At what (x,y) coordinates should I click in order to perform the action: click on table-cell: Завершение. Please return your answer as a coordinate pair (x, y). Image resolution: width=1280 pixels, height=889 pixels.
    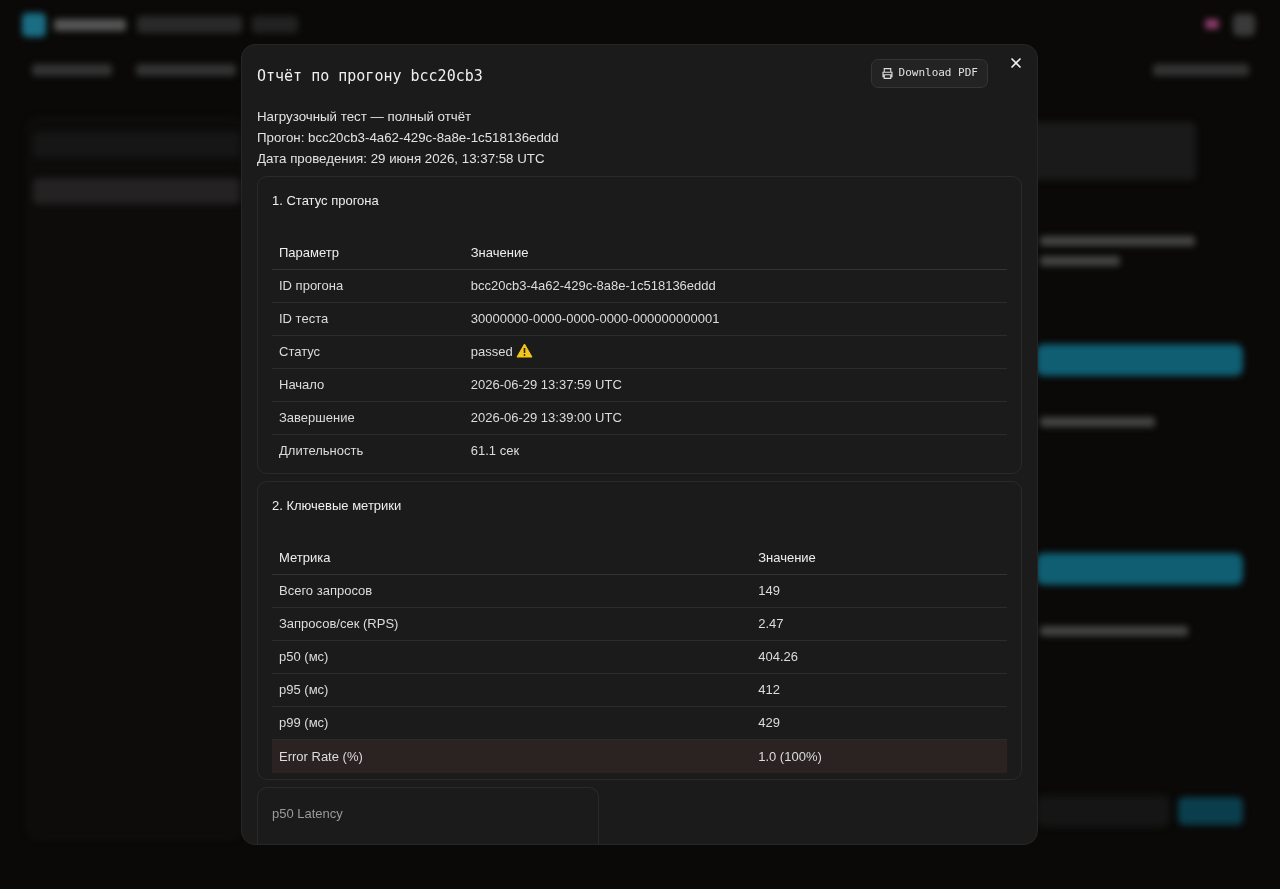
    Looking at the image, I should click on (371, 417).